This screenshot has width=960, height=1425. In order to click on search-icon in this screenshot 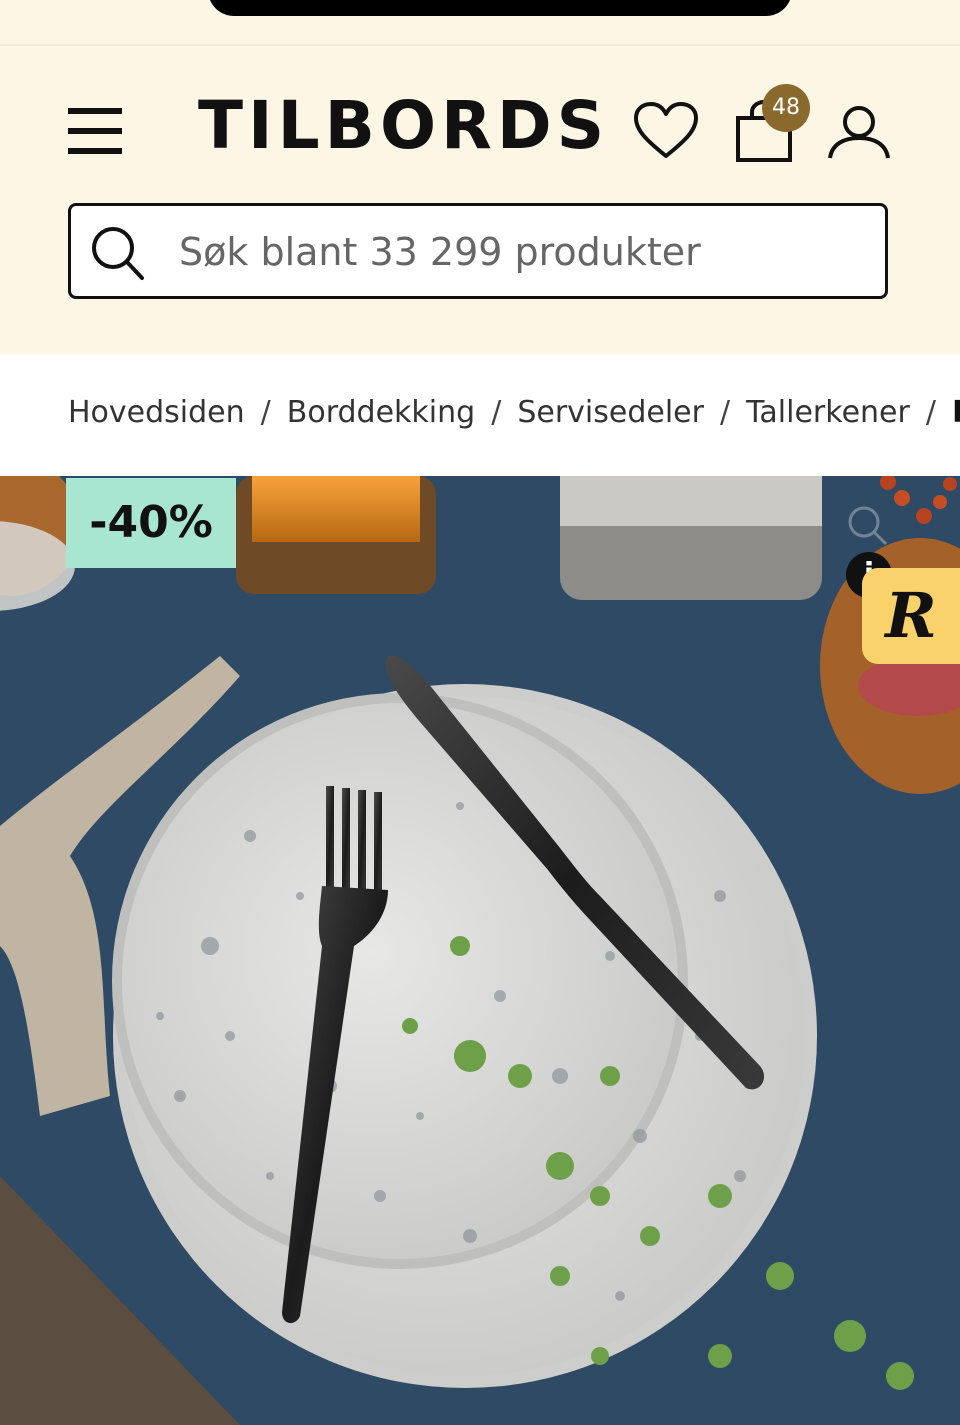, I will do `click(118, 253)`.